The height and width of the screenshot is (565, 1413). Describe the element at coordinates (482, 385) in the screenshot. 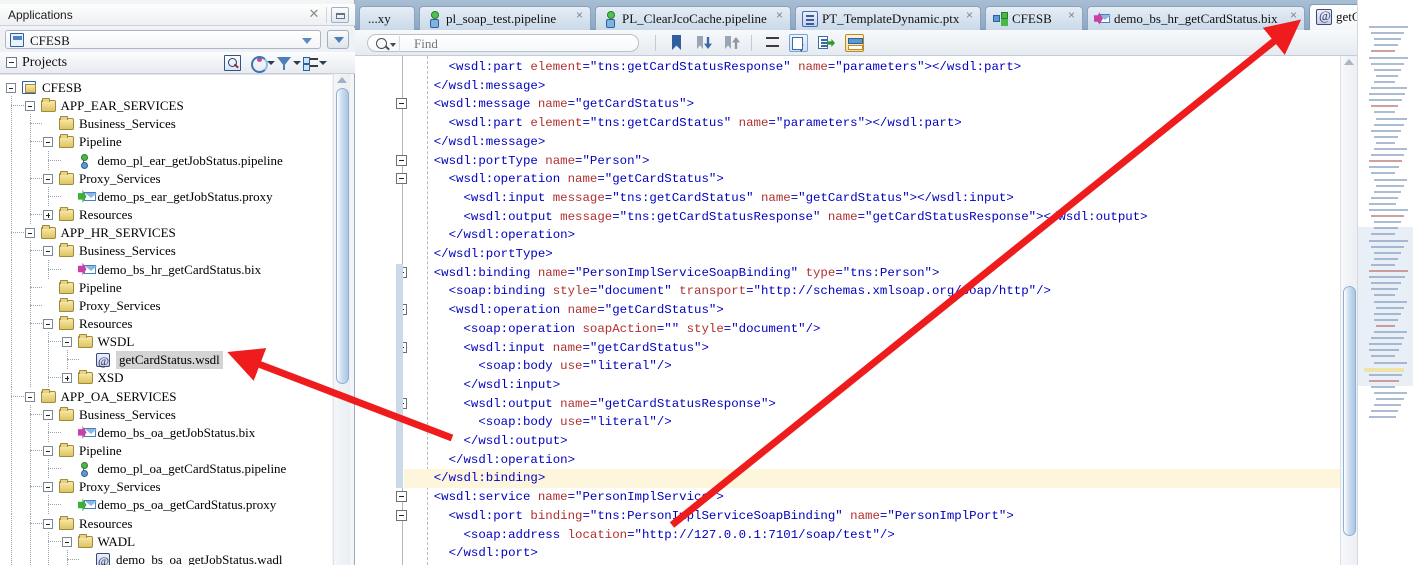

I see `code-line: </wsdl:input>` at that location.